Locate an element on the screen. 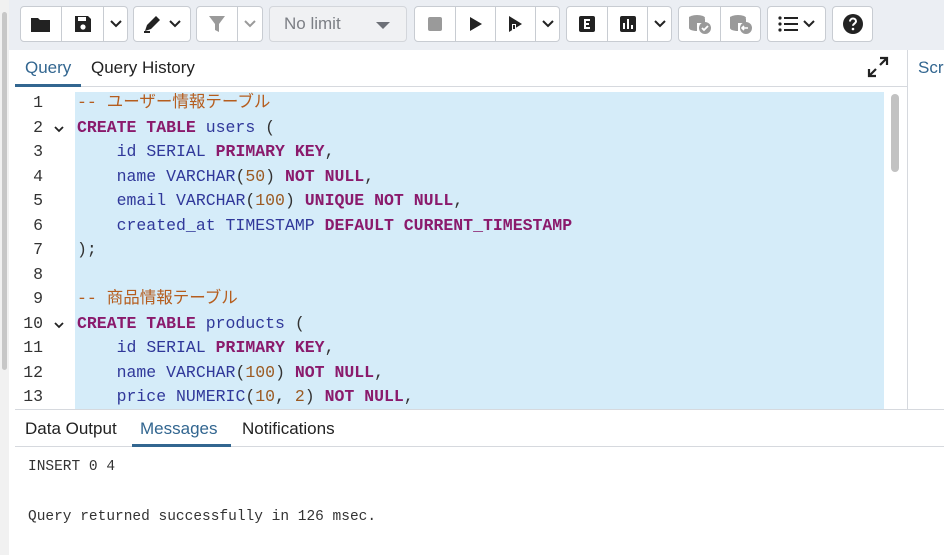  code-line: email VARCHAR(100) UNIQUE NOT NULL, is located at coordinates (479, 201).